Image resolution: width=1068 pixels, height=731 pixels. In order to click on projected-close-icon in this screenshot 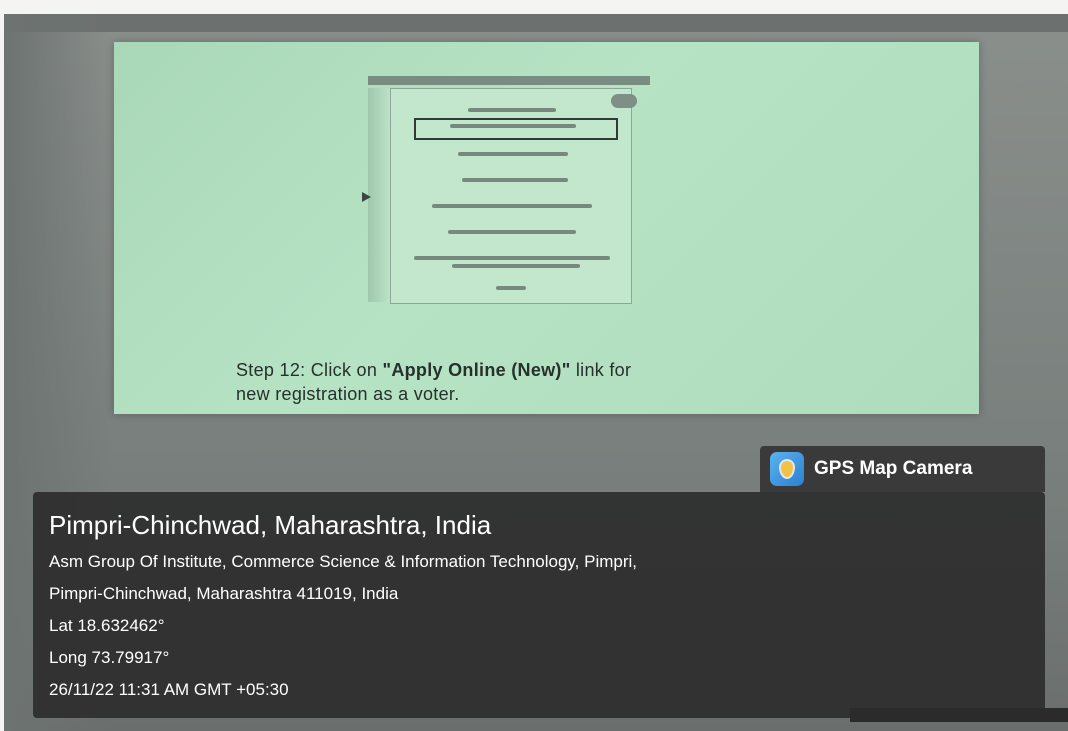, I will do `click(624, 101)`.